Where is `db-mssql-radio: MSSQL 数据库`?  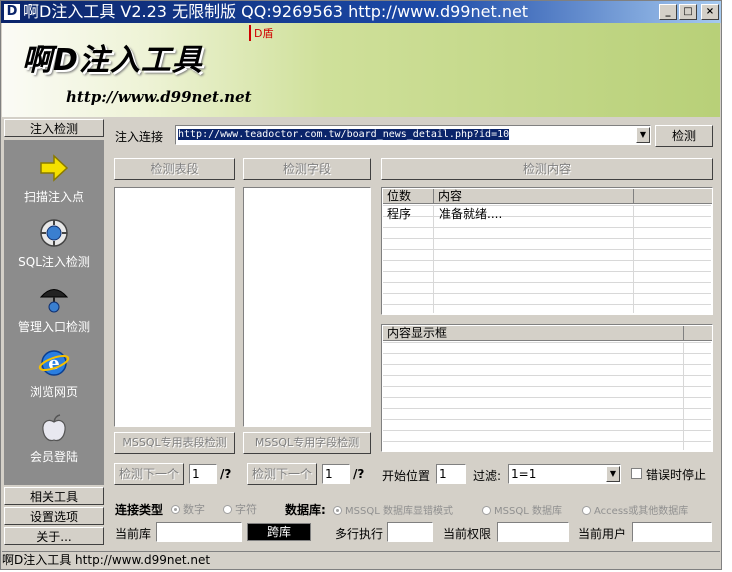
db-mssql-radio: MSSQL 数据库 is located at coordinates (522, 509).